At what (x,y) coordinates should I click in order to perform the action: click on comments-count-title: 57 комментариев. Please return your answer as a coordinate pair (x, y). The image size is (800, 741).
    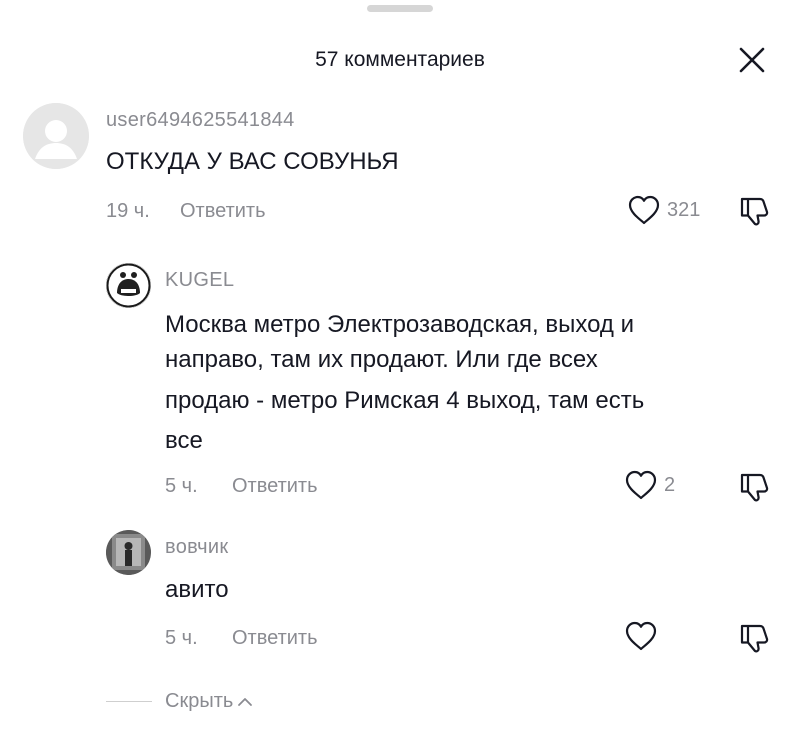
    Looking at the image, I should click on (400, 59).